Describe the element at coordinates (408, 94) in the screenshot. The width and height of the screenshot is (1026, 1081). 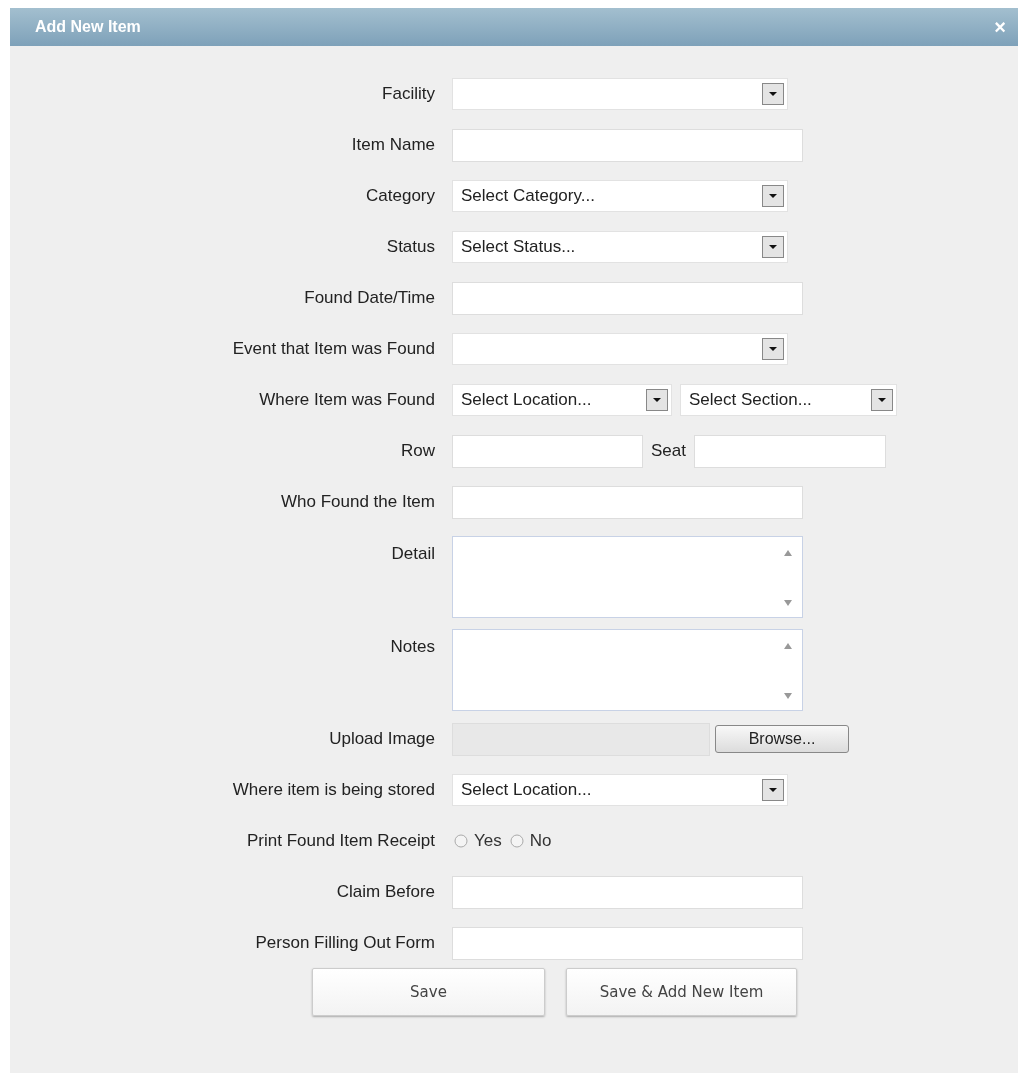
I see `field-label: Facility` at that location.